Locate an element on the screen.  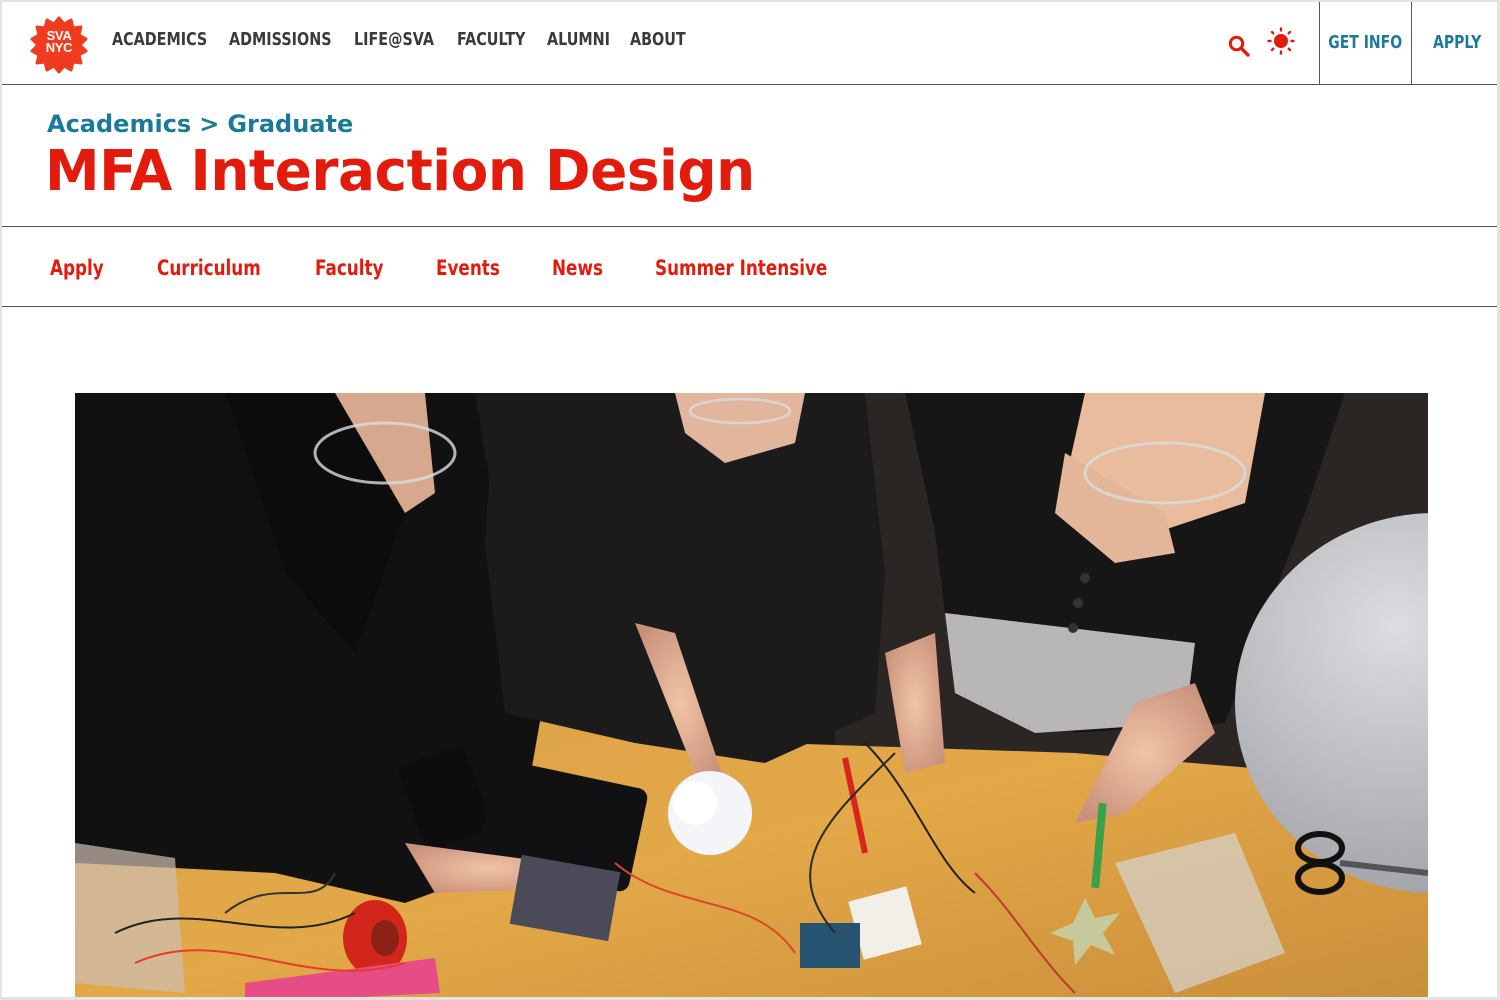
breadcrumb: Academics > Graduate is located at coordinates (200, 124).